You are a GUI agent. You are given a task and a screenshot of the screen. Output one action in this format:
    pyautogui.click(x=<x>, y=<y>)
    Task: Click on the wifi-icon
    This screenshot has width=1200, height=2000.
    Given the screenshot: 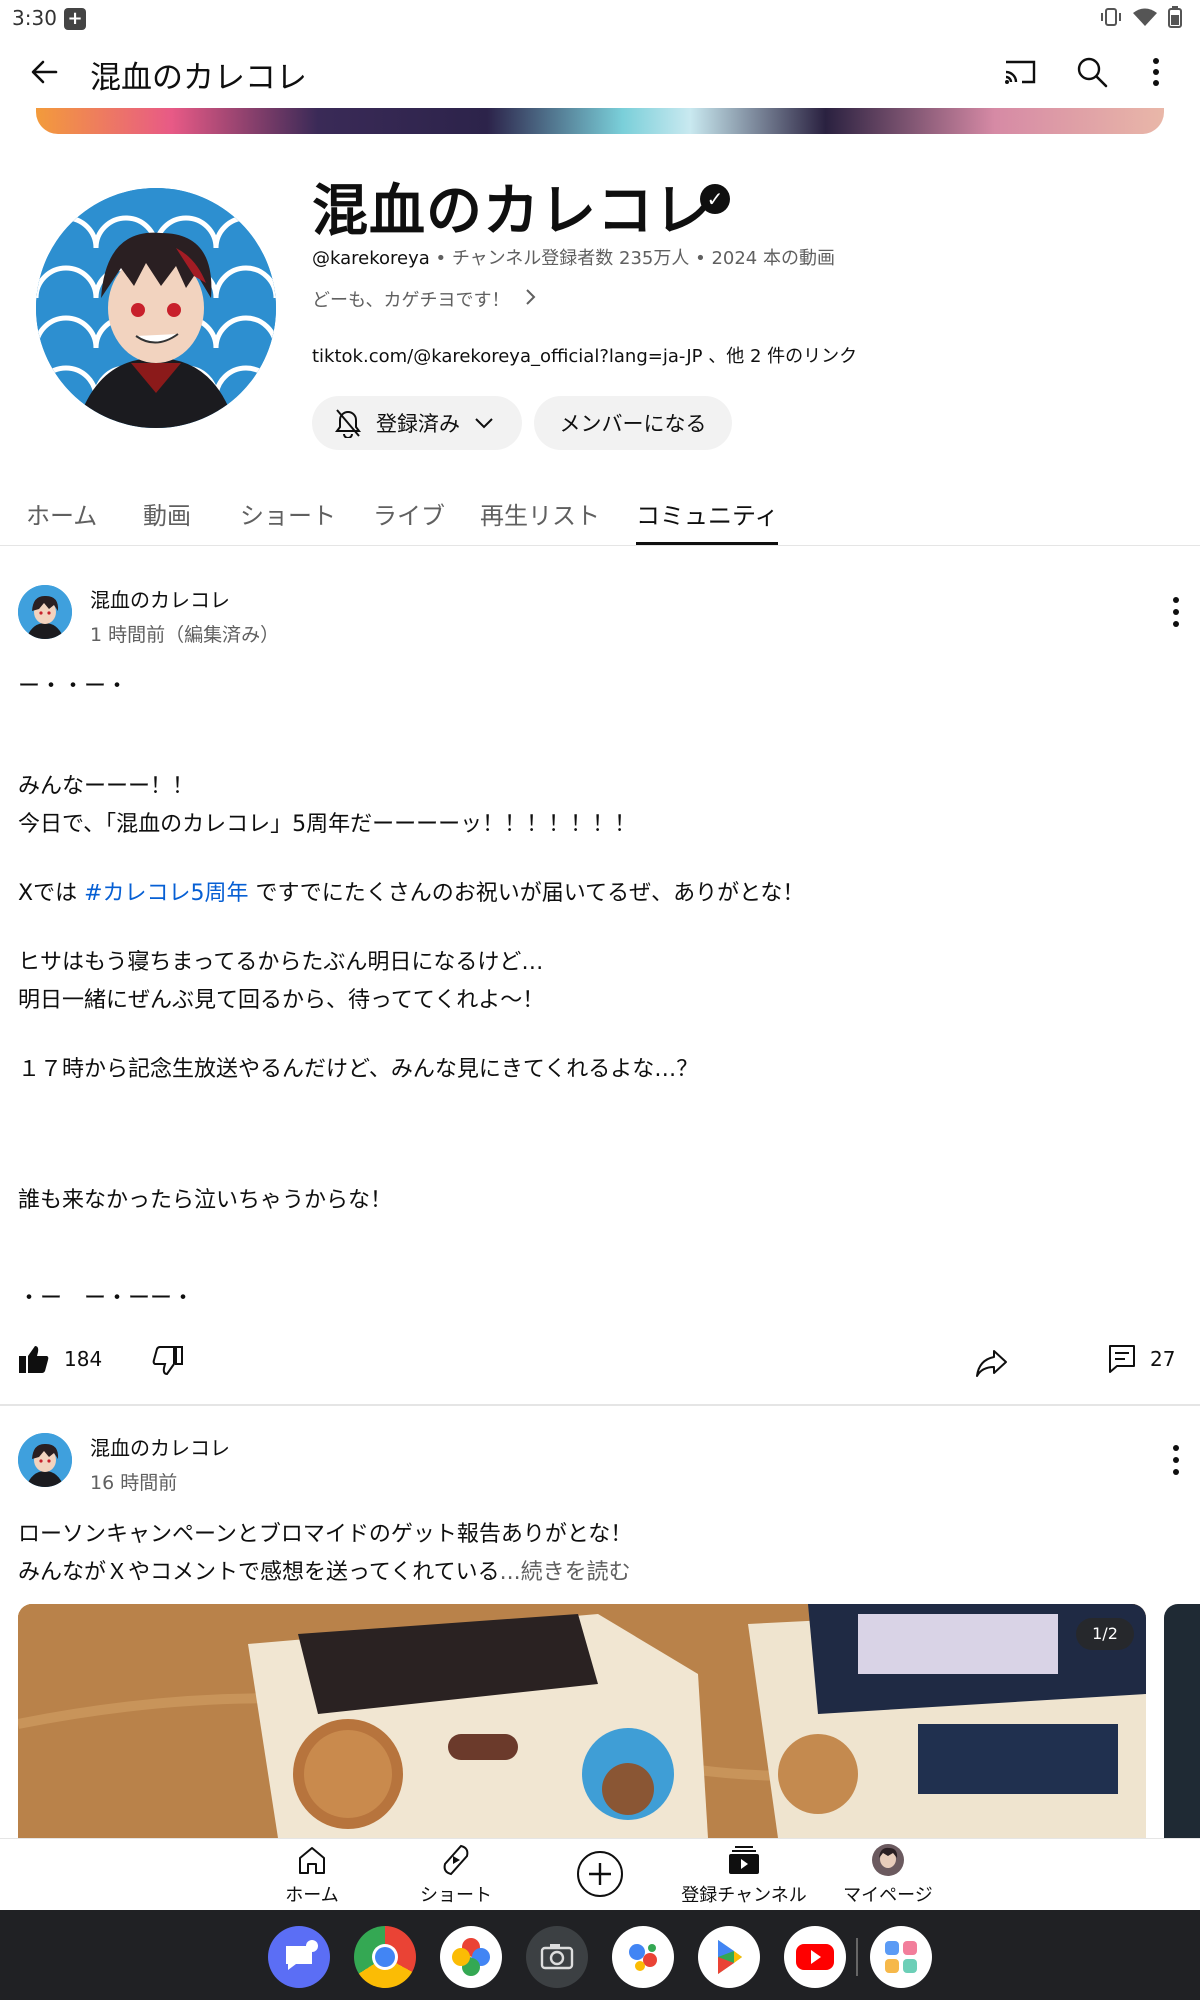 What is the action you would take?
    pyautogui.click(x=1145, y=17)
    